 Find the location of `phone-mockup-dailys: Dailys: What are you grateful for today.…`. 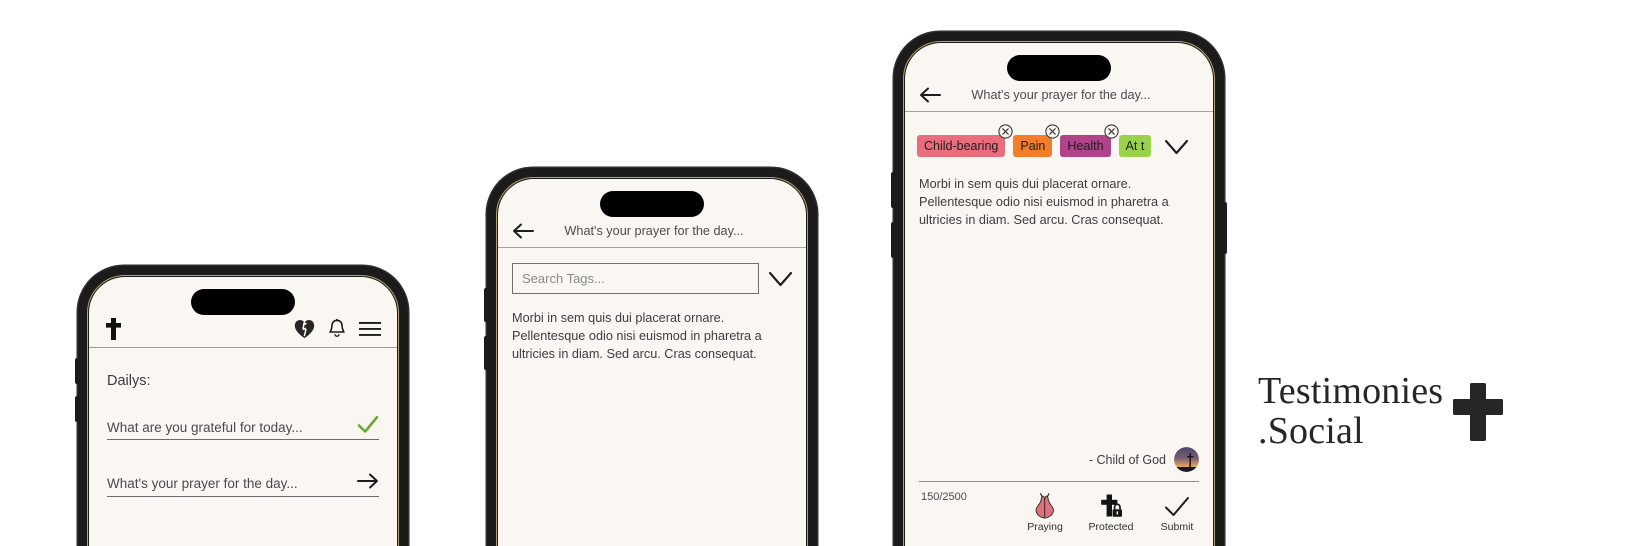

phone-mockup-dailys: Dailys: What are you grateful for today.… is located at coordinates (241, 406).